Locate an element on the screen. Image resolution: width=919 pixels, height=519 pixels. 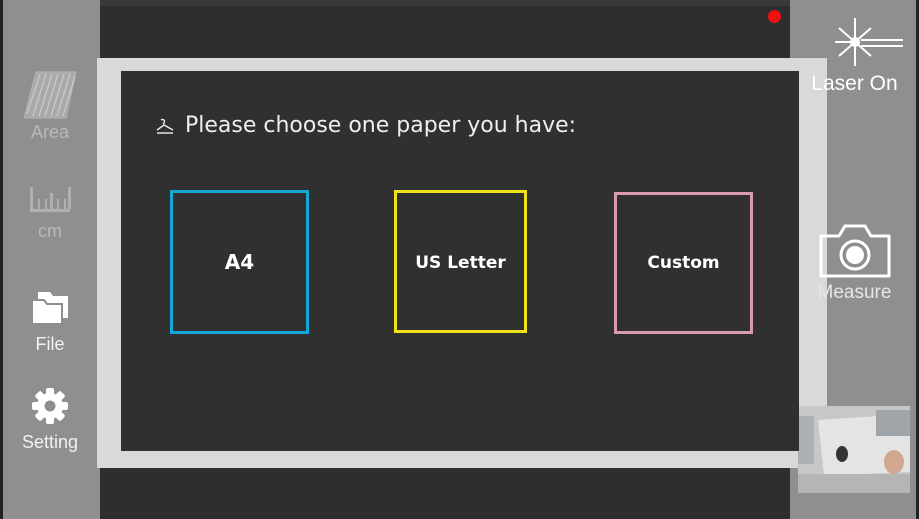
measure-label: Measure is located at coordinates (854, 292).